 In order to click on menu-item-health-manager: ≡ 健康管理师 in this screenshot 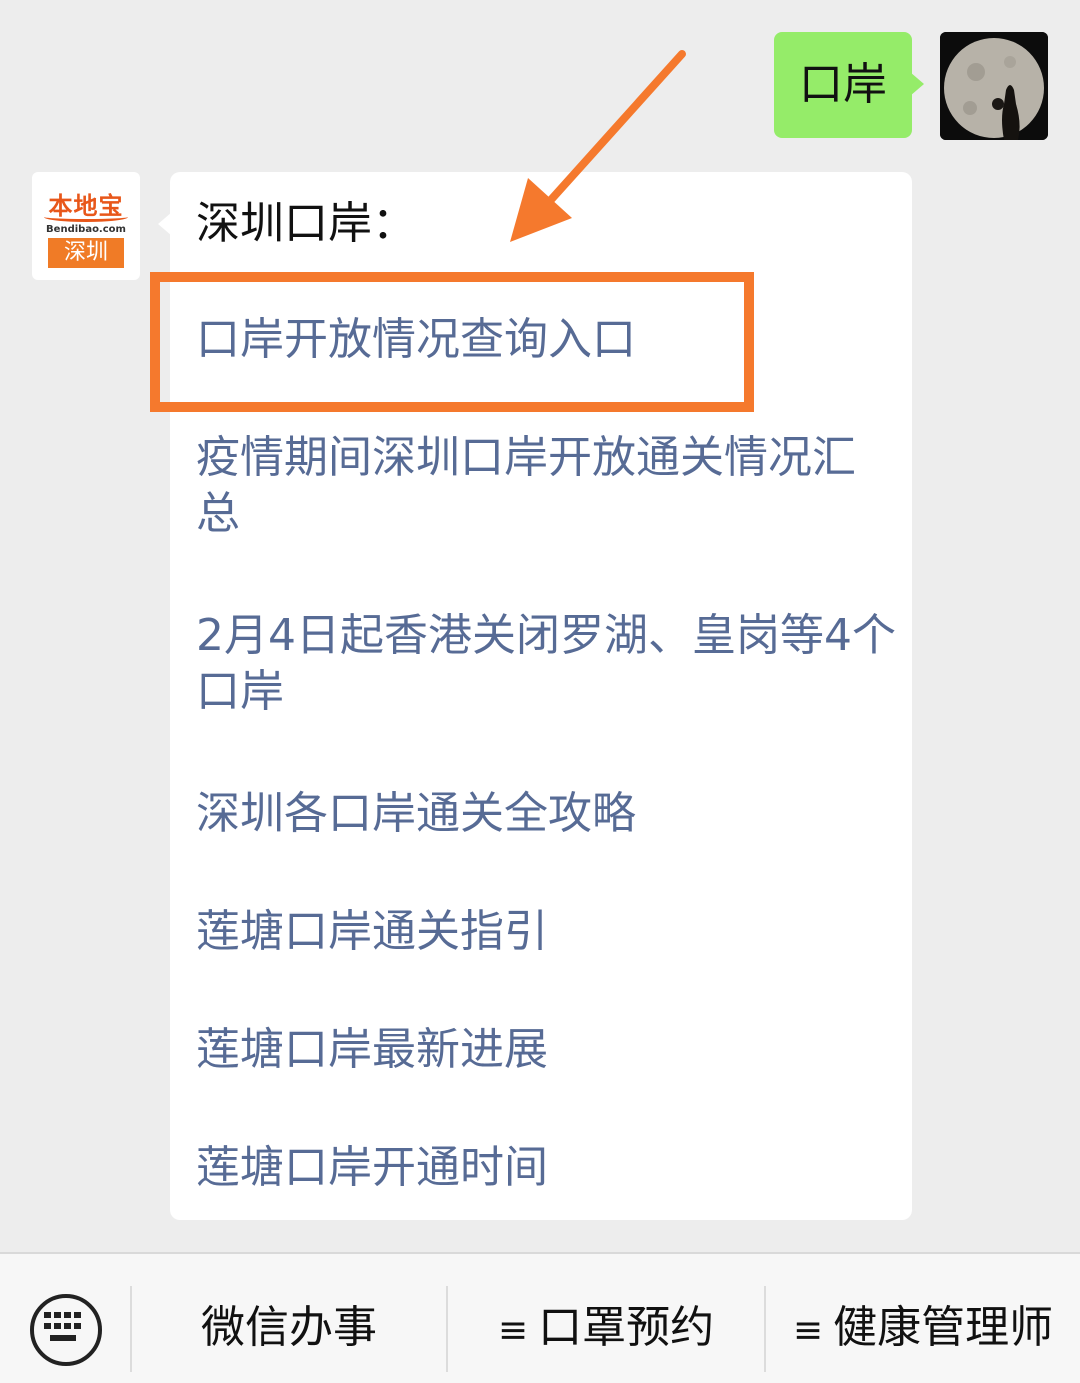, I will do `click(923, 1328)`.